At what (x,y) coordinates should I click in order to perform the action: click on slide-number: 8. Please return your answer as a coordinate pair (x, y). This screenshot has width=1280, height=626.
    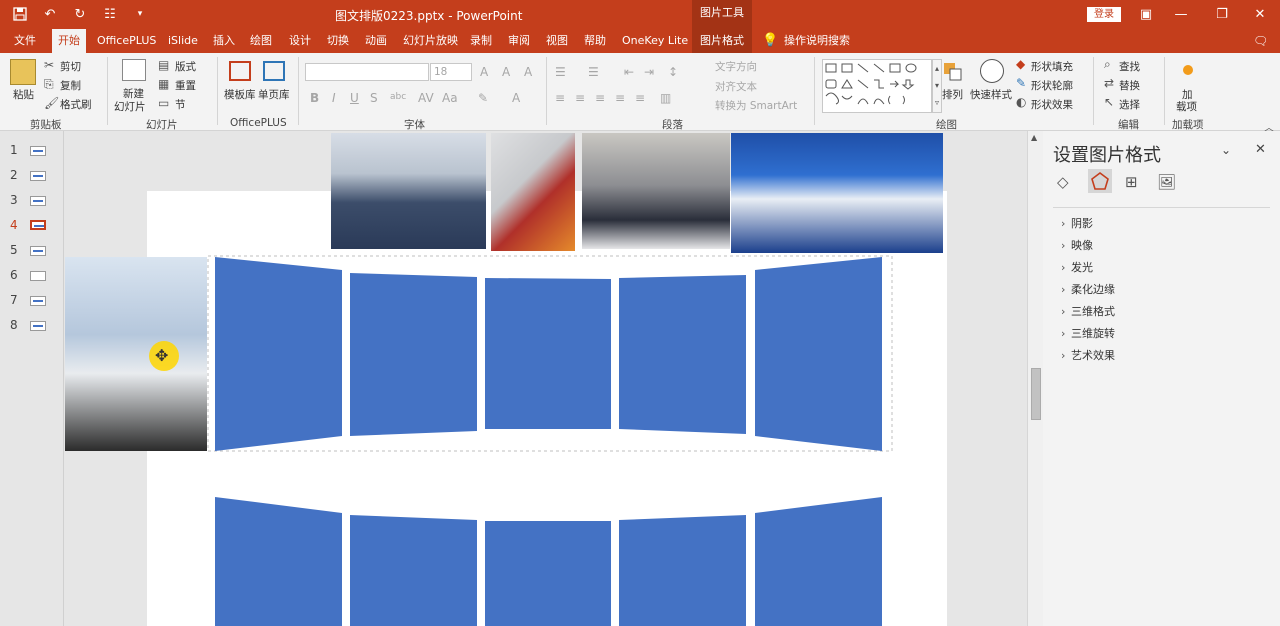
    Looking at the image, I should click on (14, 325).